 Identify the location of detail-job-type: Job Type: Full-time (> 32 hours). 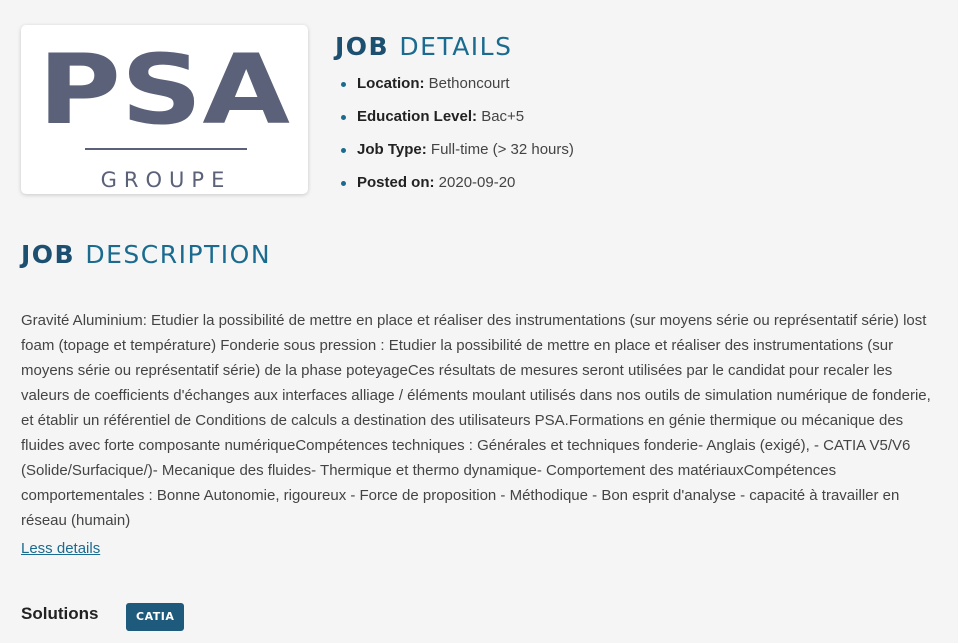
(457, 150).